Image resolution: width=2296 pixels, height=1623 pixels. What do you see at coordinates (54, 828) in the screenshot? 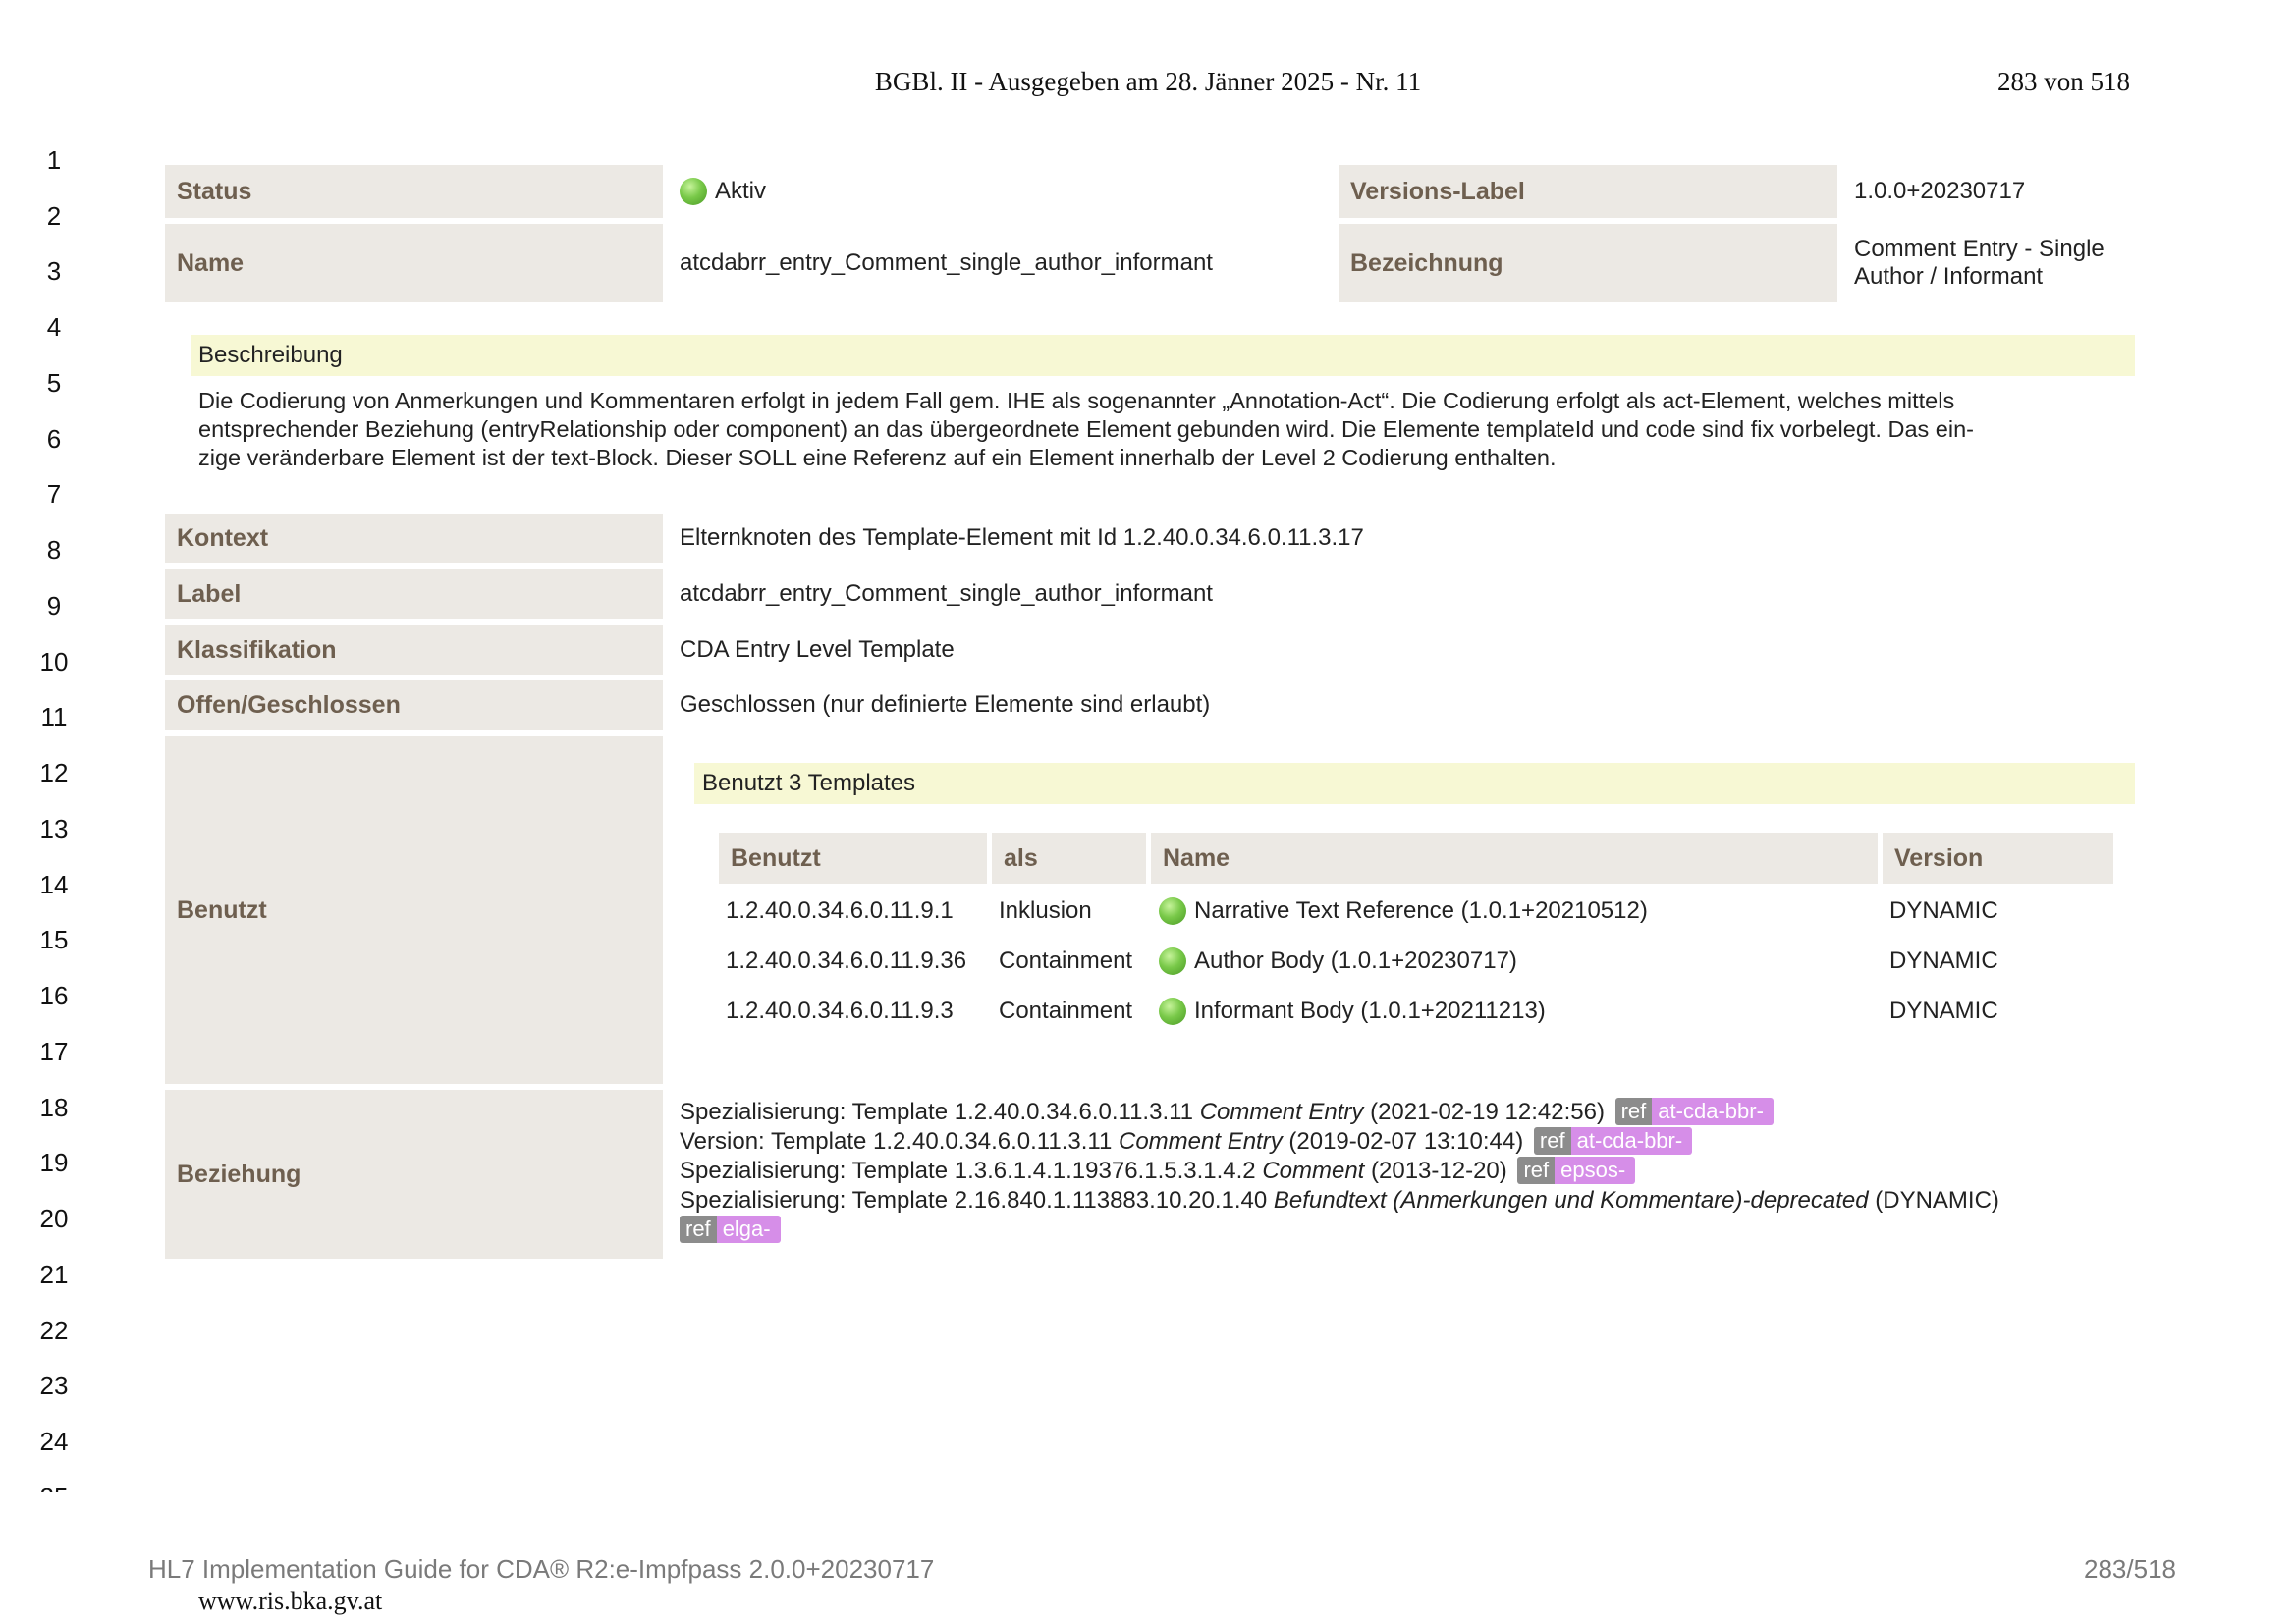
I see `line-number: 13` at bounding box center [54, 828].